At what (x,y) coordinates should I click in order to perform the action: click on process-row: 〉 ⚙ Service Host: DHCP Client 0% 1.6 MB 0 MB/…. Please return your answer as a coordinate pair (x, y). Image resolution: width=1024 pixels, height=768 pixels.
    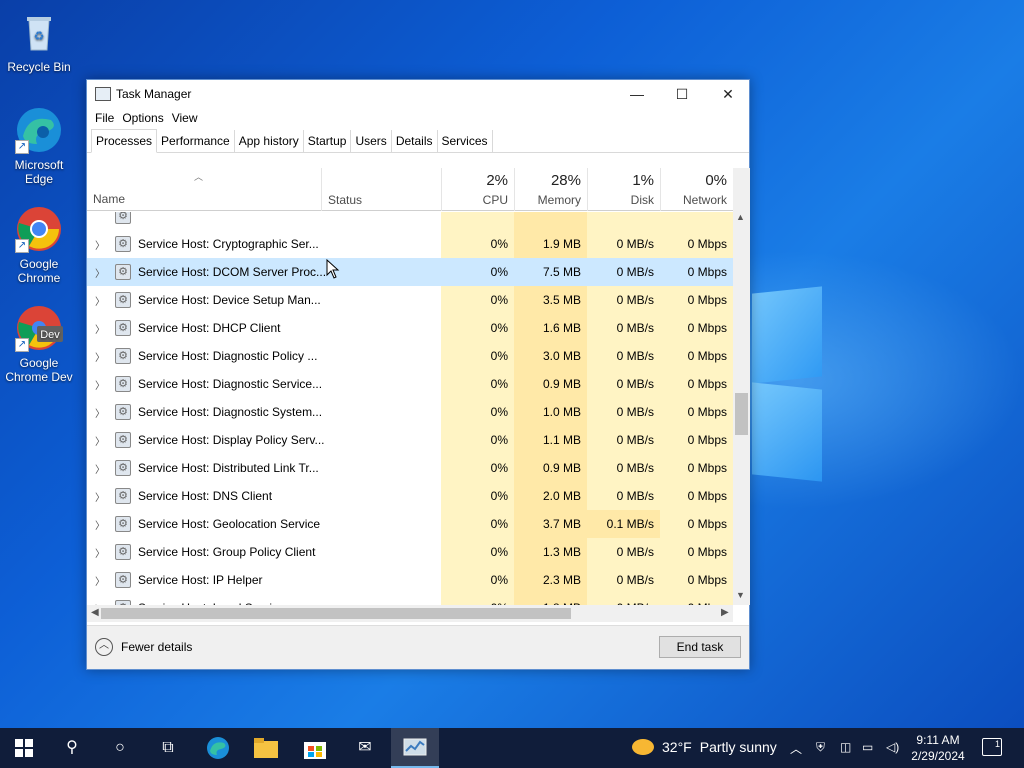
    Looking at the image, I should click on (410, 328).